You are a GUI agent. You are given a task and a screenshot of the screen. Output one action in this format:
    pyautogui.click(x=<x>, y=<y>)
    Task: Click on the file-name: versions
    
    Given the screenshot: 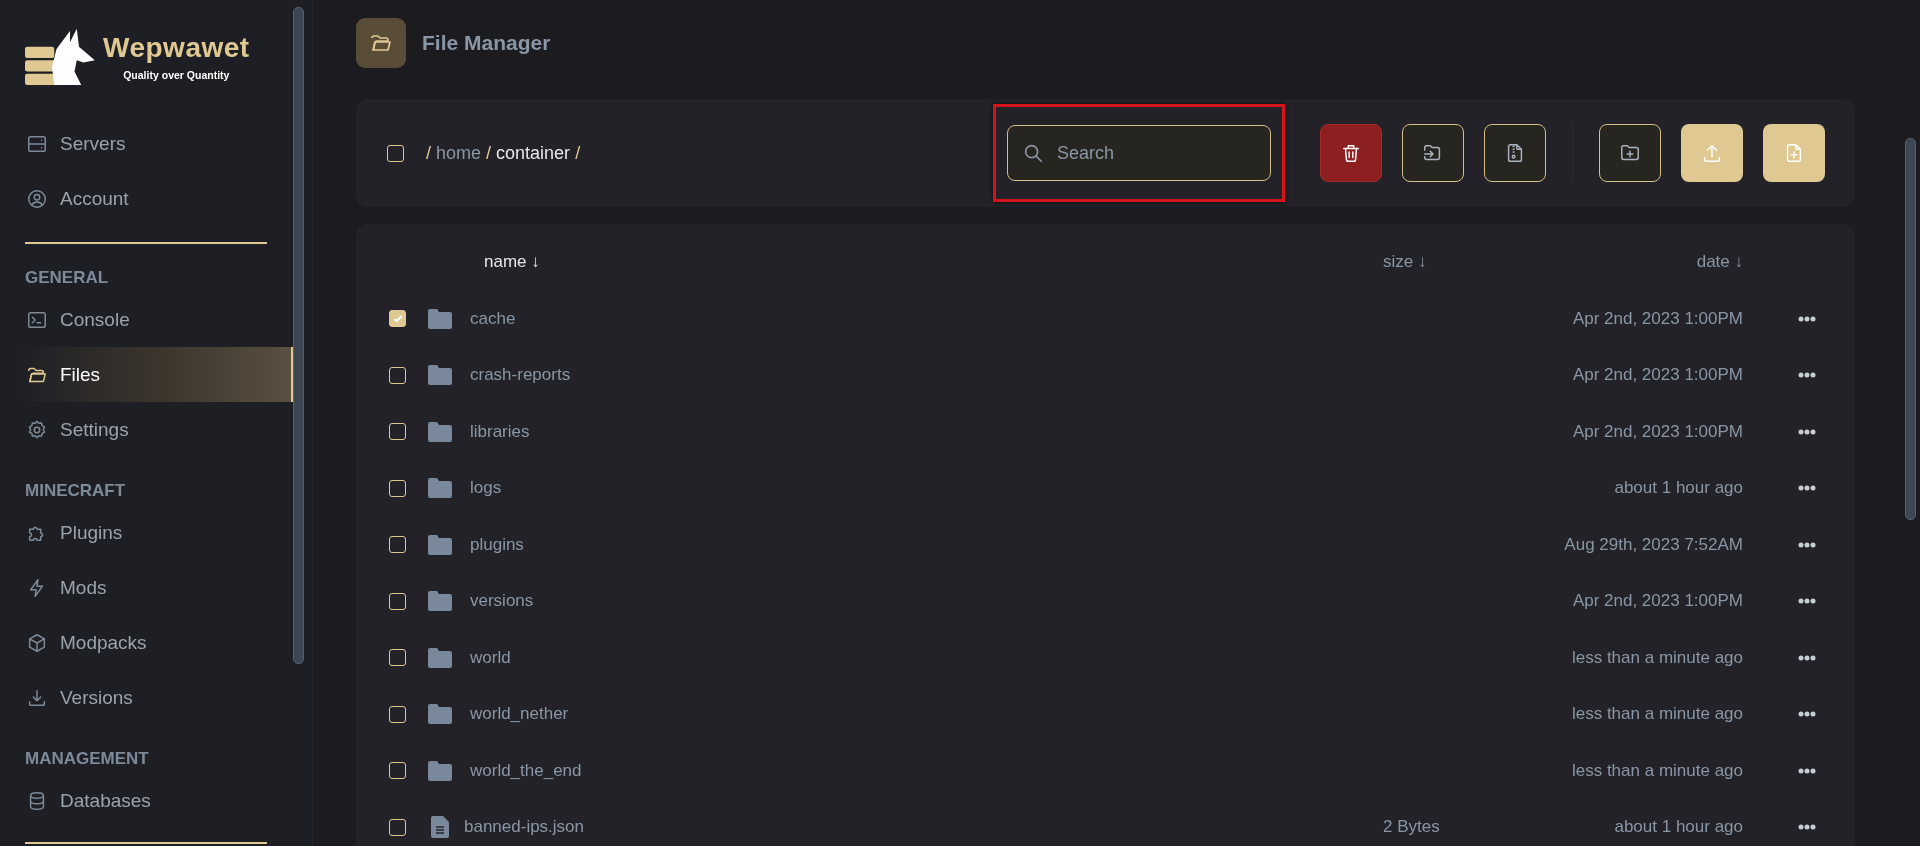 What is the action you would take?
    pyautogui.click(x=502, y=601)
    